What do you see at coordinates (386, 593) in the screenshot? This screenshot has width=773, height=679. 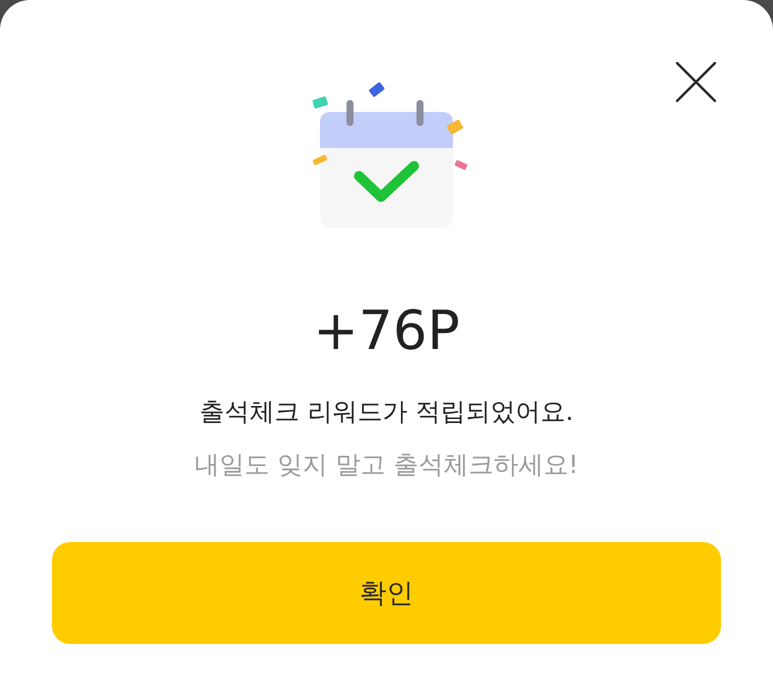 I see `confirm-button: 확인` at bounding box center [386, 593].